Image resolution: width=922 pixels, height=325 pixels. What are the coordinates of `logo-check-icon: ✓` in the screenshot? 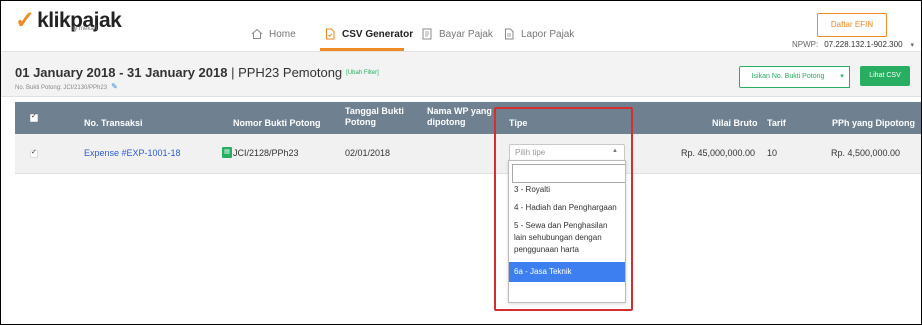 It's located at (25, 20).